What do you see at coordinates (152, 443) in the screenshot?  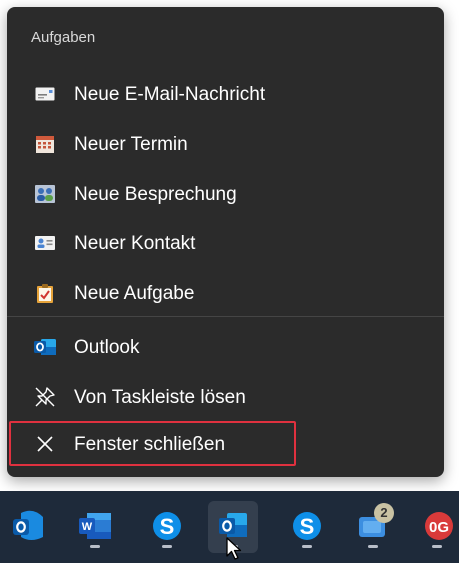 I see `highlight-box` at bounding box center [152, 443].